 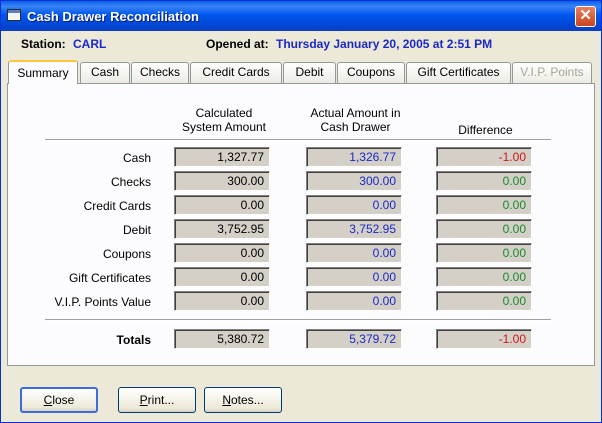 What do you see at coordinates (133, 340) in the screenshot?
I see `row-label-totals: Totals` at bounding box center [133, 340].